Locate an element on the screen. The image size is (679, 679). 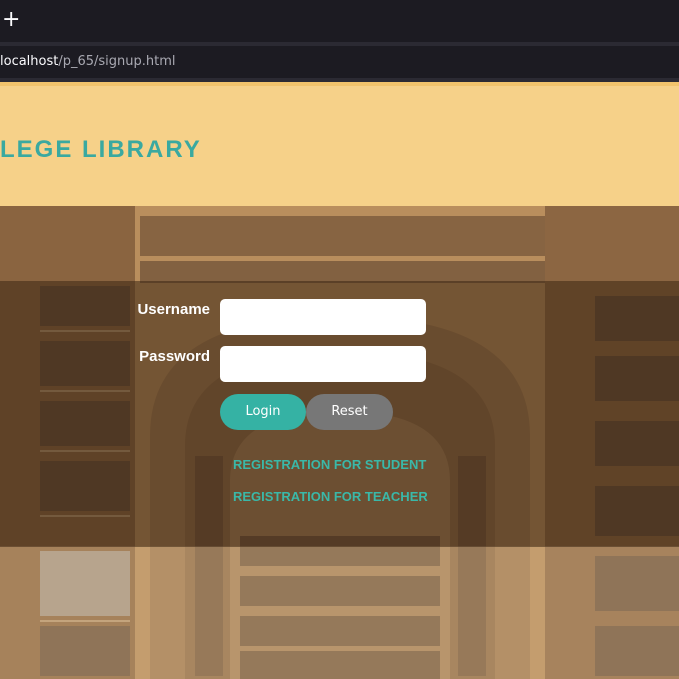
login-button: Login is located at coordinates (263, 412).